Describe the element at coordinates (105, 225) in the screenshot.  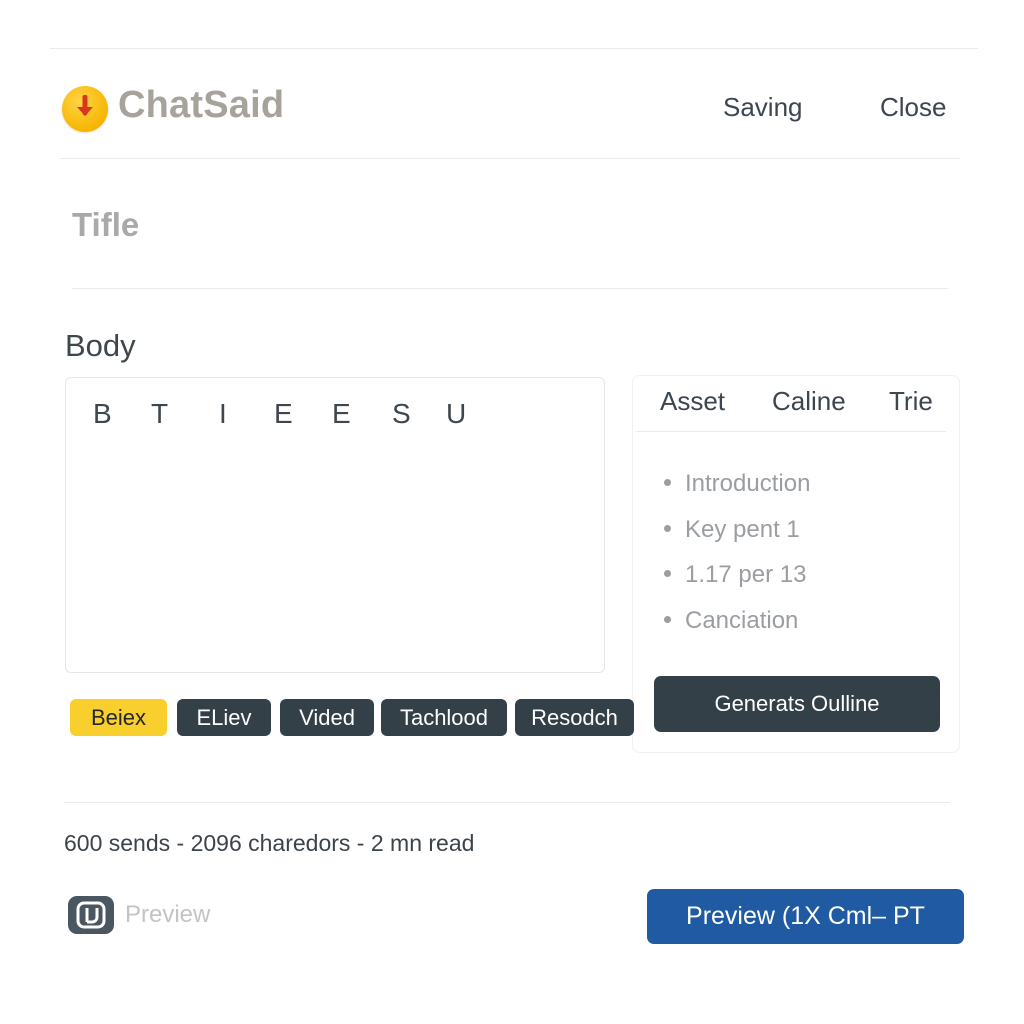
I see `title-input: Tifle` at that location.